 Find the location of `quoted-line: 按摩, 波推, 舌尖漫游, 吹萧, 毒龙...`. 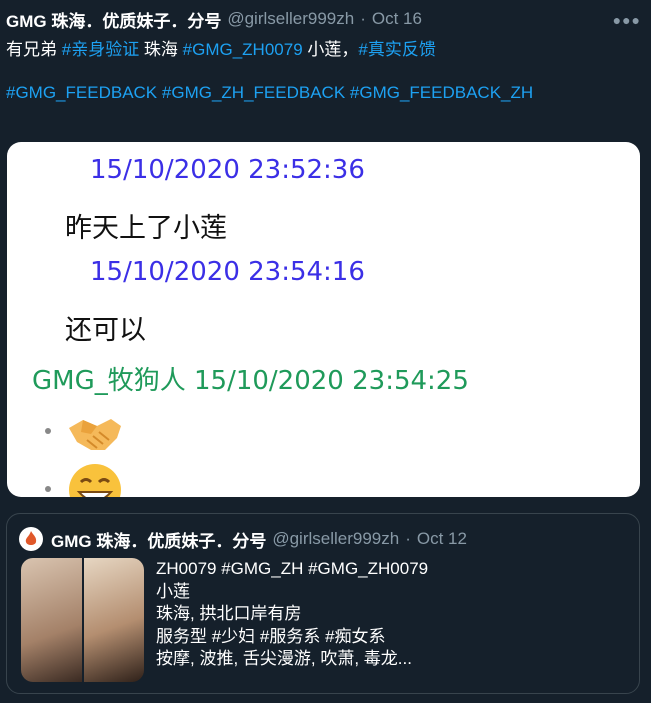

quoted-line: 按摩, 波推, 舌尖漫游, 吹萧, 毒龙... is located at coordinates (284, 658).